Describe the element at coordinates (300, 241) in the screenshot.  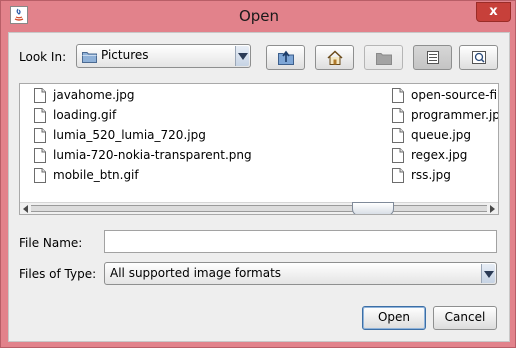
I see `file-name-input` at that location.